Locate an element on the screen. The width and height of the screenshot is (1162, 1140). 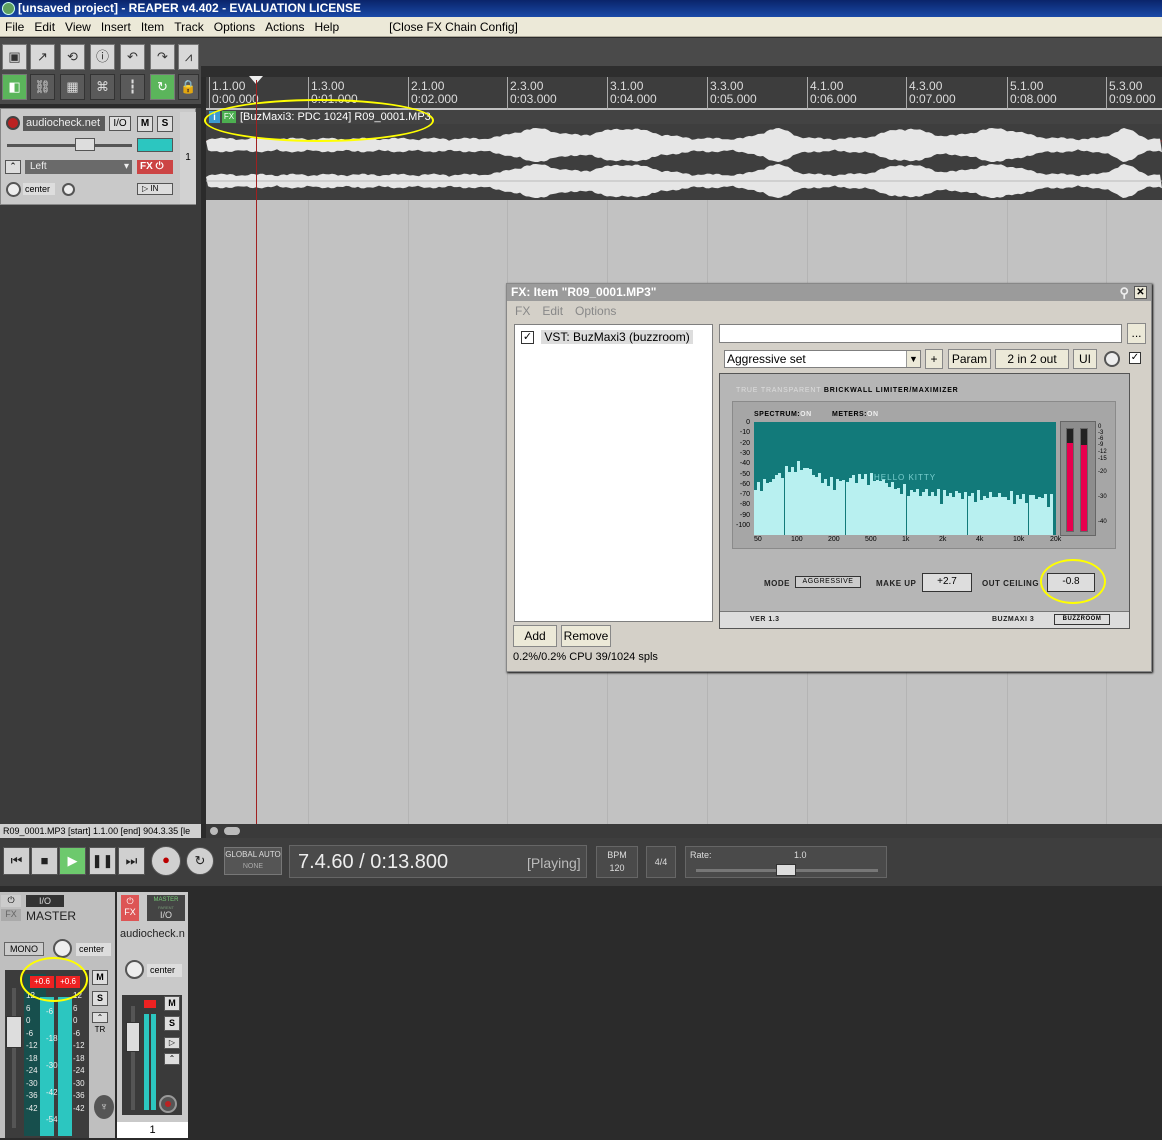
mixer-track-fx-button: ⏻ FX is located at coordinates (130, 908).